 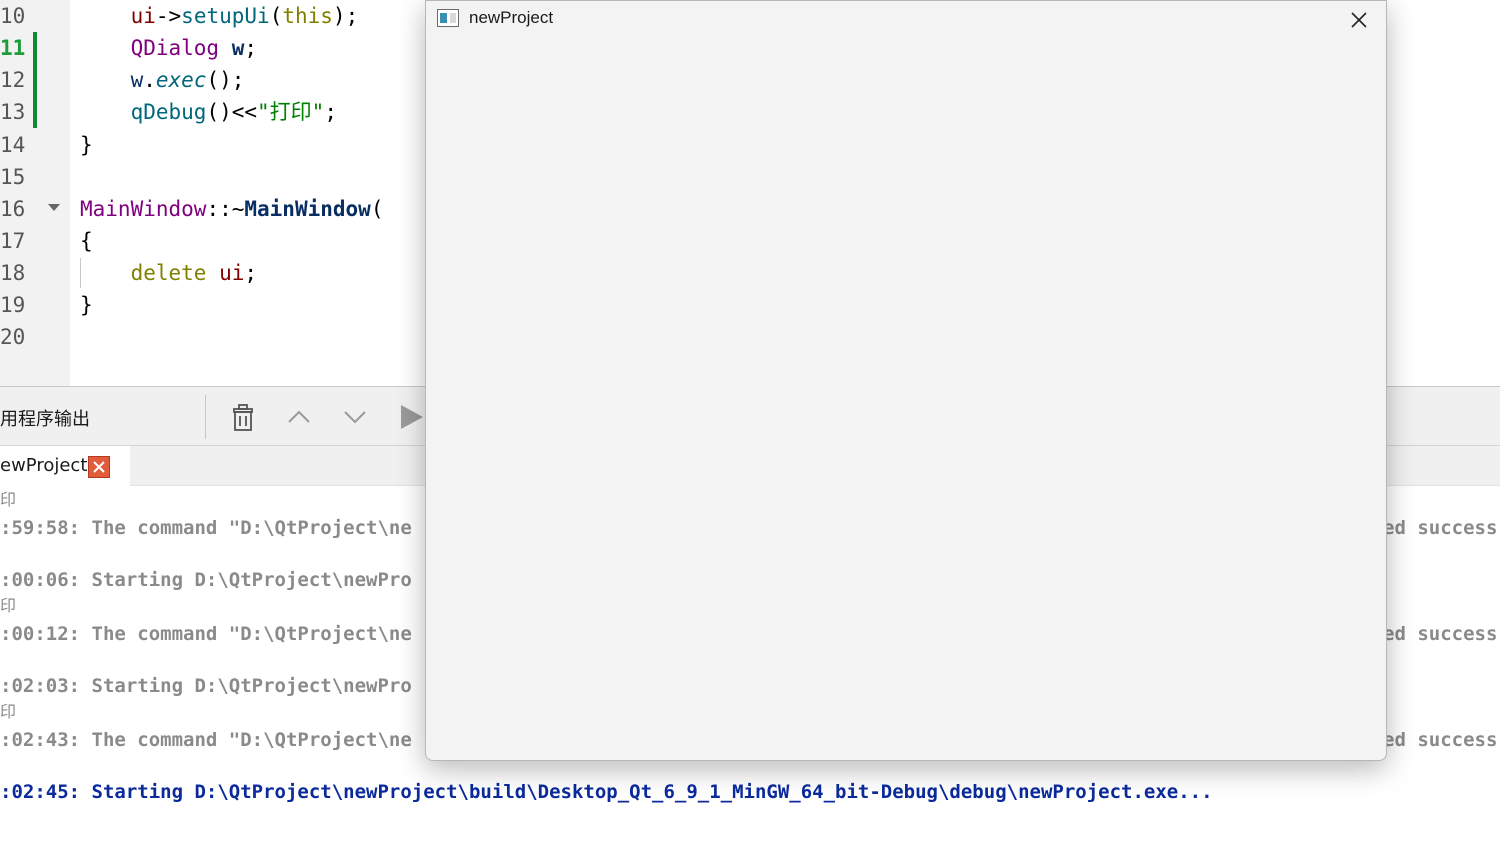 I want to click on code-line: w.exec();, so click(x=162, y=80).